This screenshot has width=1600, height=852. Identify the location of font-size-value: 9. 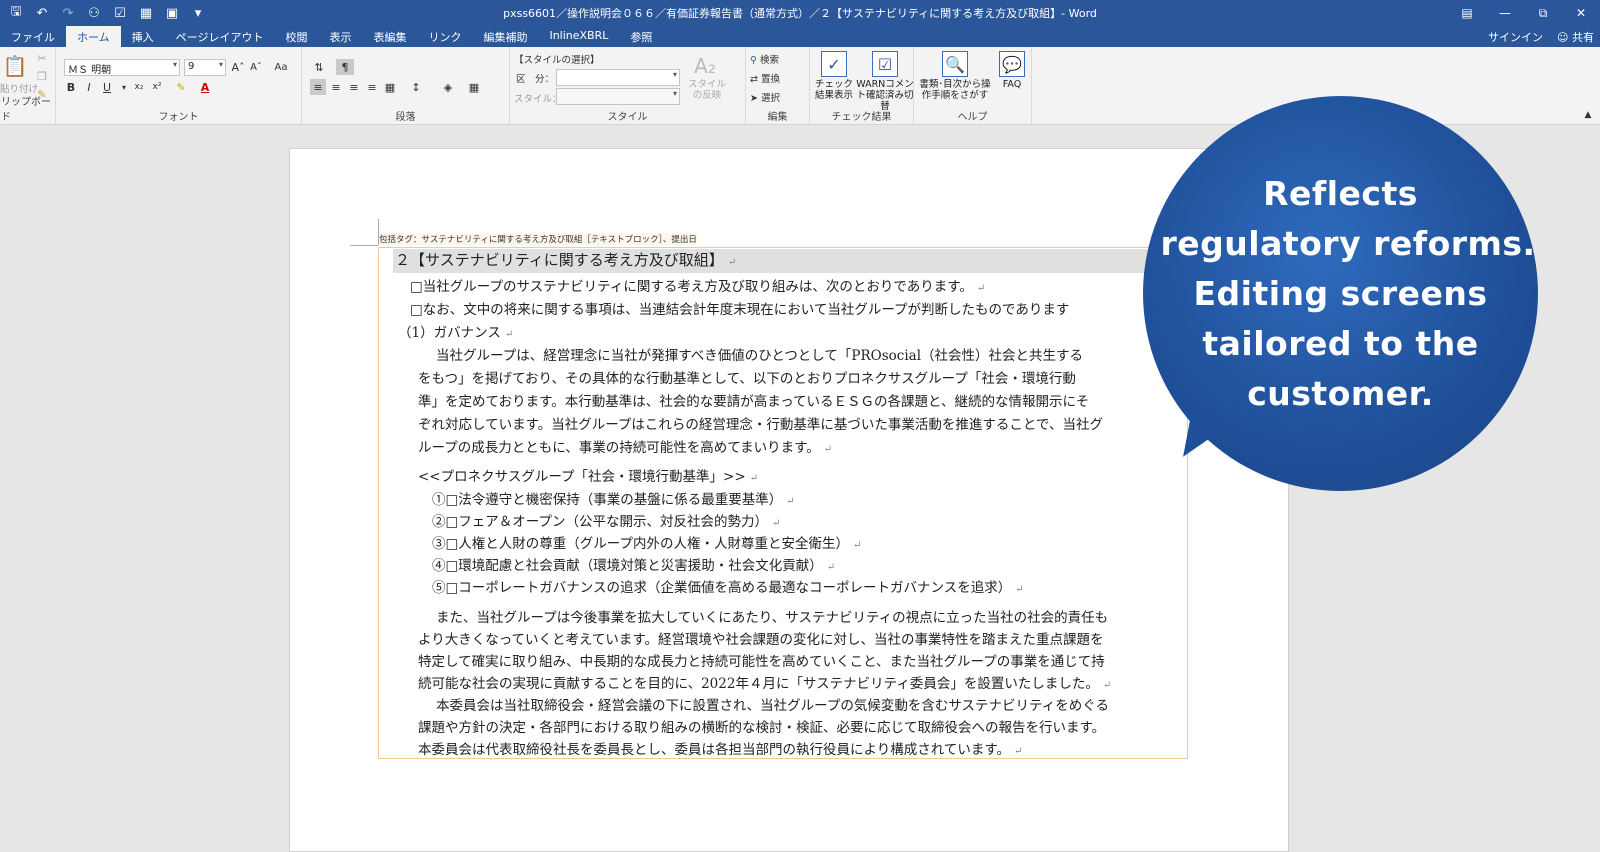
(191, 66).